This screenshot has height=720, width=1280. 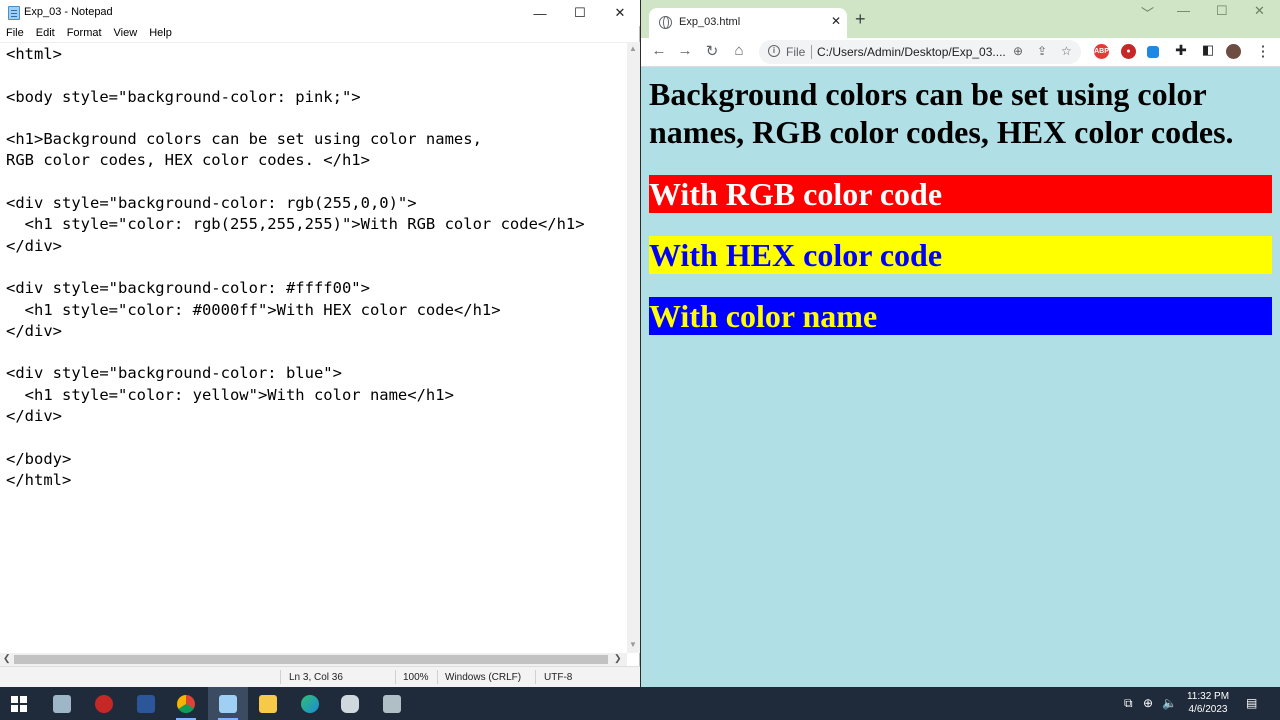 I want to click on app-a-icon, so click(x=350, y=704).